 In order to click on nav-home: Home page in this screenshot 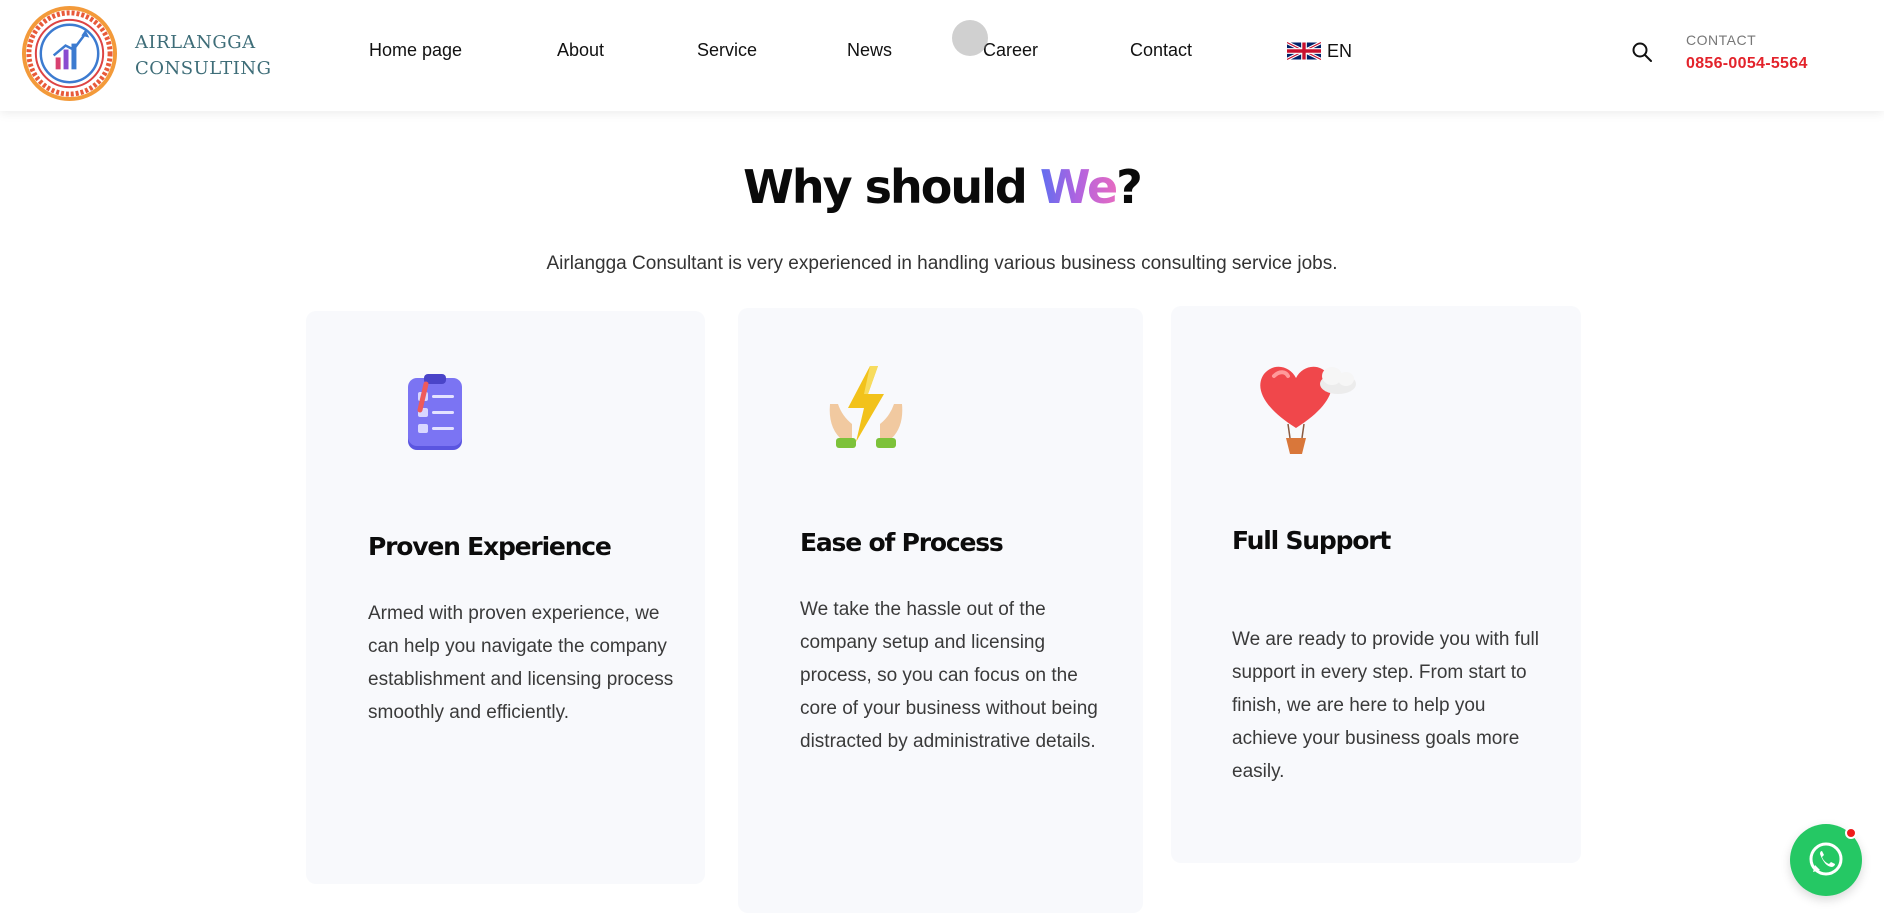, I will do `click(415, 50)`.